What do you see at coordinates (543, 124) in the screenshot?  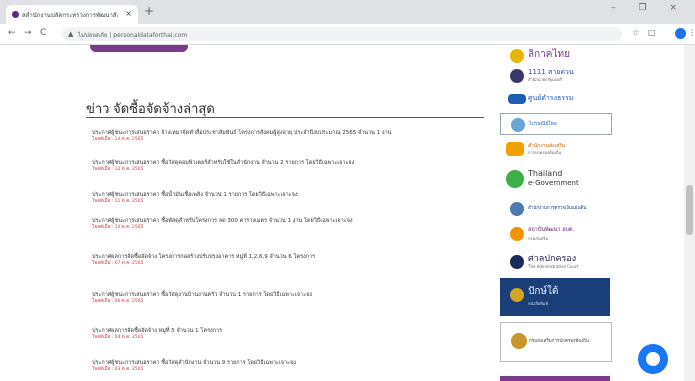 I see `sidebar-link-label: ไปรษณีย์ไทย` at bounding box center [543, 124].